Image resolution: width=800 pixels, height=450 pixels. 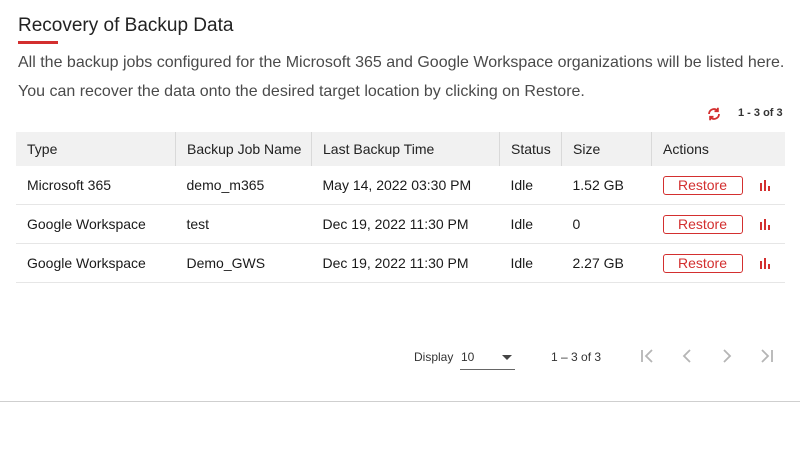 I want to click on select-underline, so click(x=487, y=369).